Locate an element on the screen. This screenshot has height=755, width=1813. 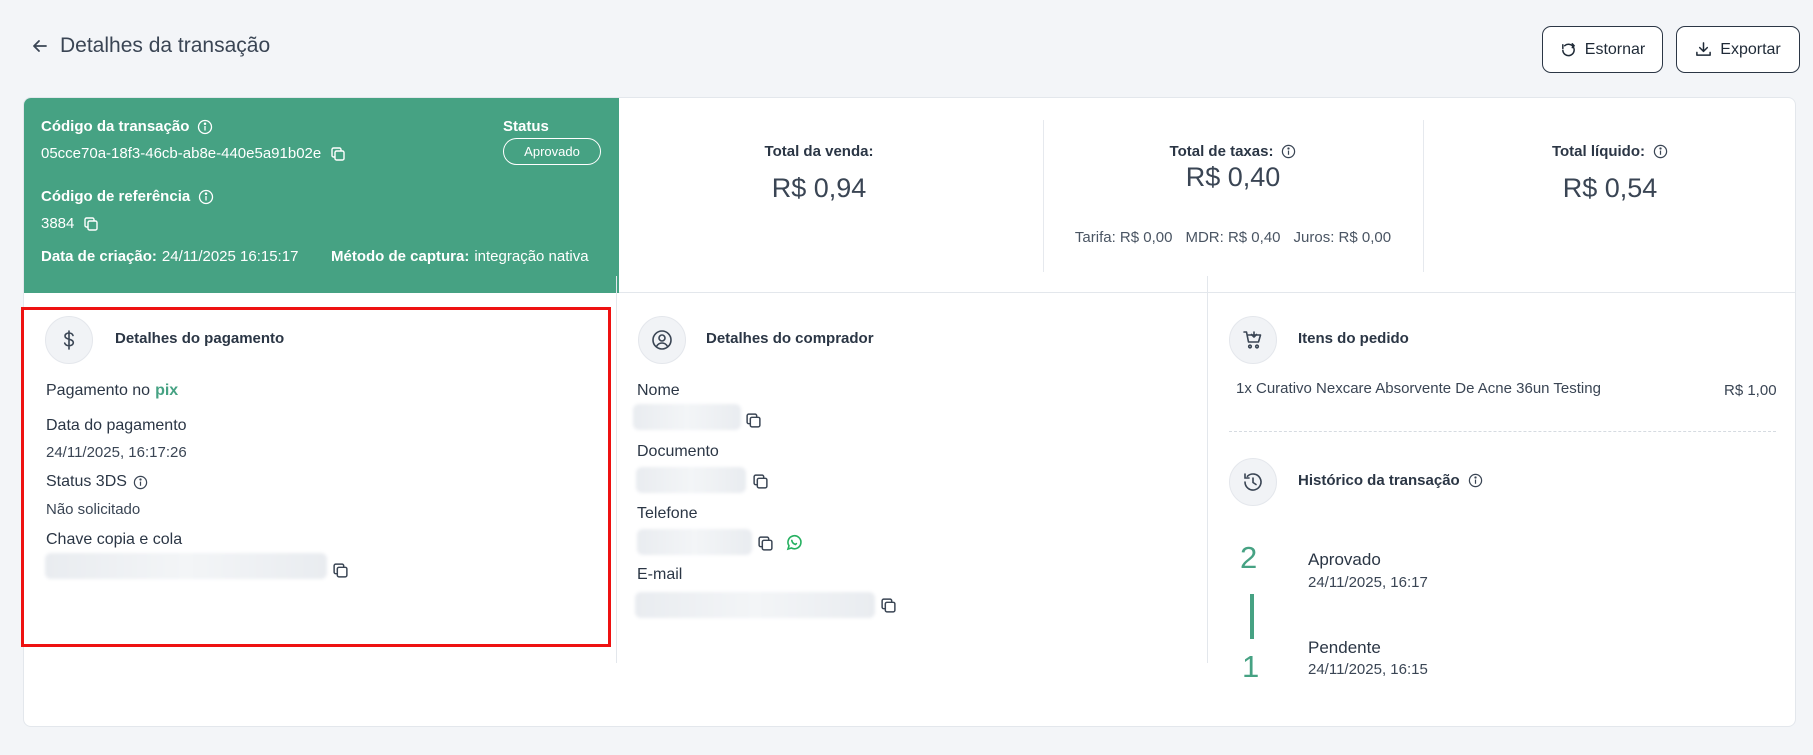
back-button: Detalhes da transação is located at coordinates (150, 46).